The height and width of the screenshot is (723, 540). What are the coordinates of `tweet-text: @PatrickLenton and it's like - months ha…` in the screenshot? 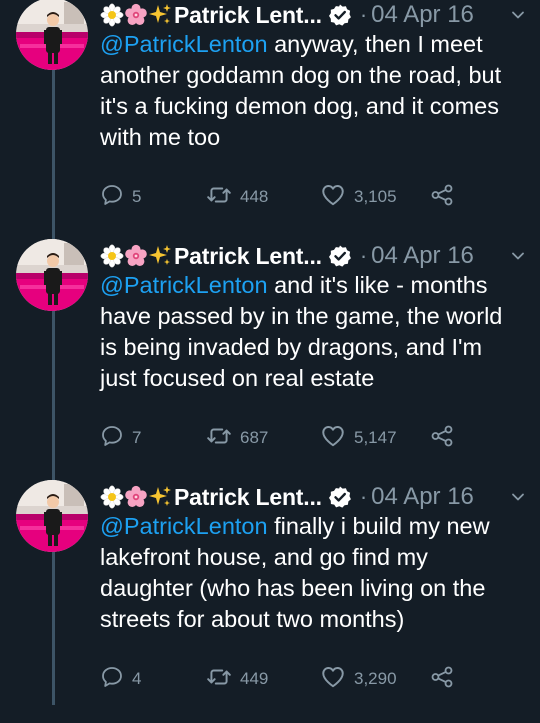 It's located at (310, 332).